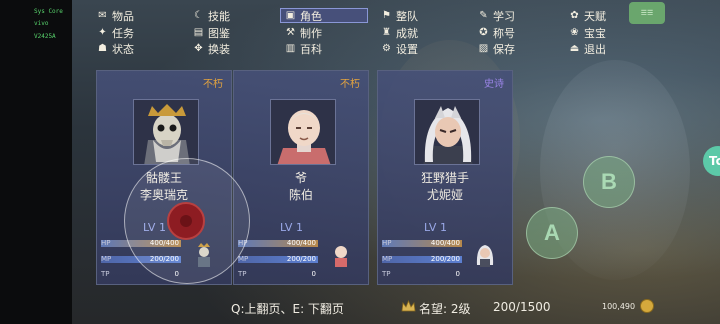 This screenshot has width=720, height=324. Describe the element at coordinates (290, 32) in the screenshot. I see `hammer-icon: ⚒` at that location.